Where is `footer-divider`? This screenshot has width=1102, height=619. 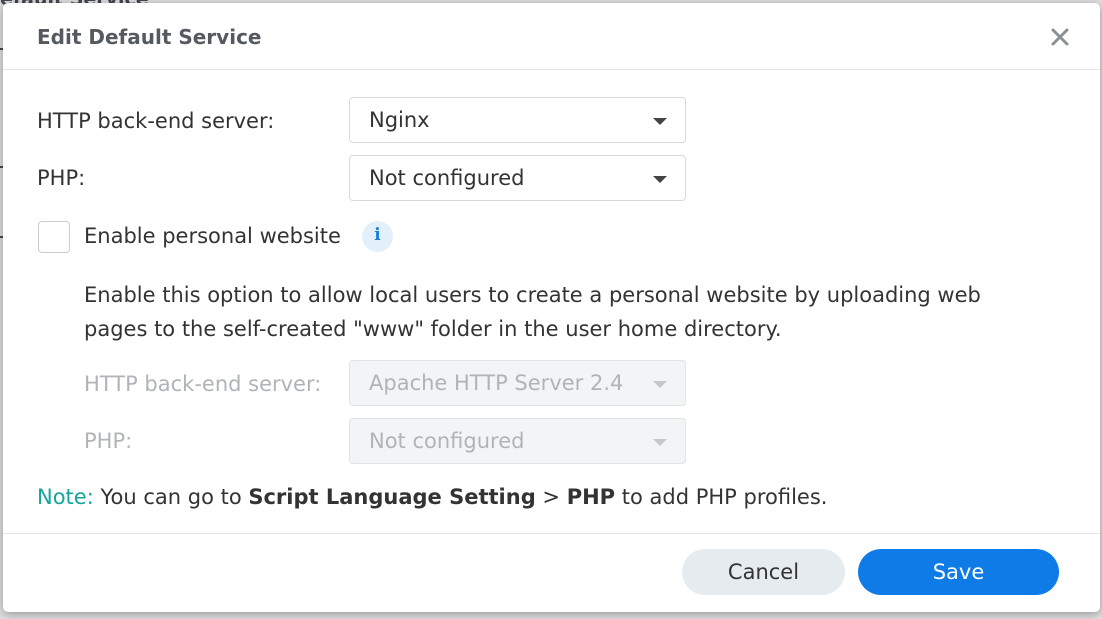 footer-divider is located at coordinates (551, 533).